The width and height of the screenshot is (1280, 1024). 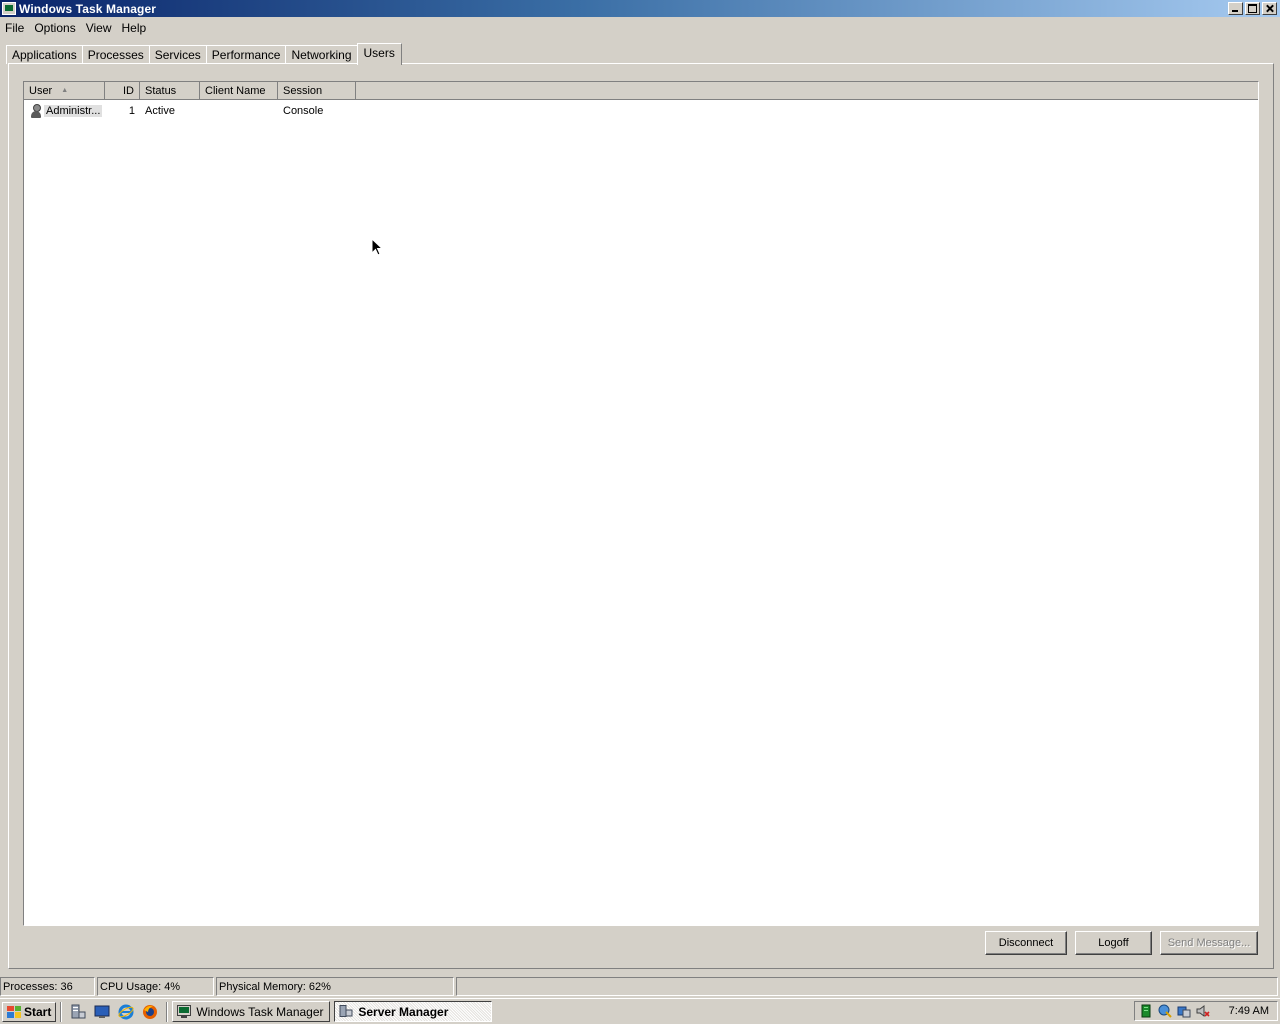 What do you see at coordinates (239, 90) in the screenshot?
I see `column-header-client-name: Client Name` at bounding box center [239, 90].